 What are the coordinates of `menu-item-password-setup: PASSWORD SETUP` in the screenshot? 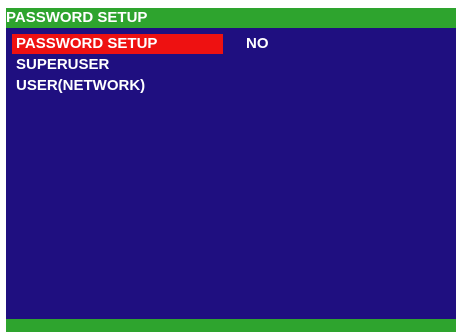 It's located at (117, 44).